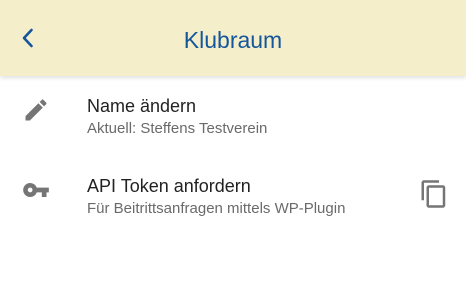 This screenshot has height=302, width=466. What do you see at coordinates (36, 190) in the screenshot?
I see `key-icon` at bounding box center [36, 190].